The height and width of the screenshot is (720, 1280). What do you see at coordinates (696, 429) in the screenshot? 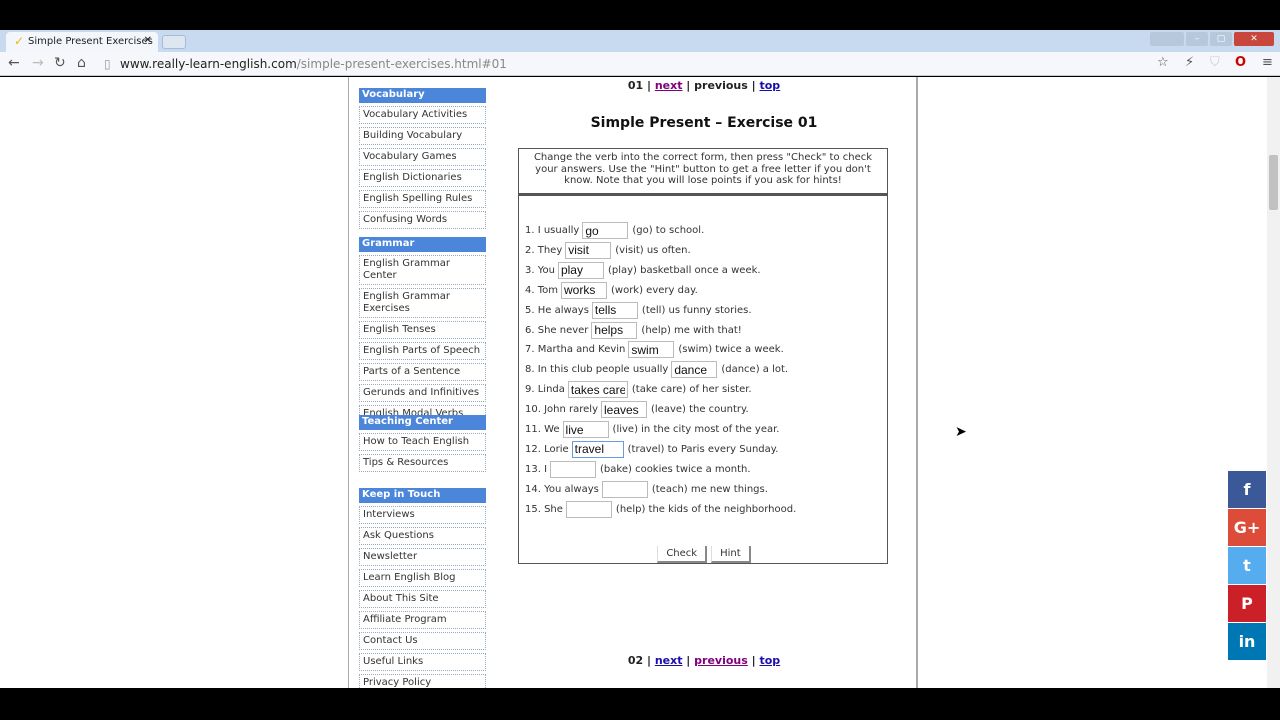
I see `question-suffix: (live) in the city most of the year.` at bounding box center [696, 429].